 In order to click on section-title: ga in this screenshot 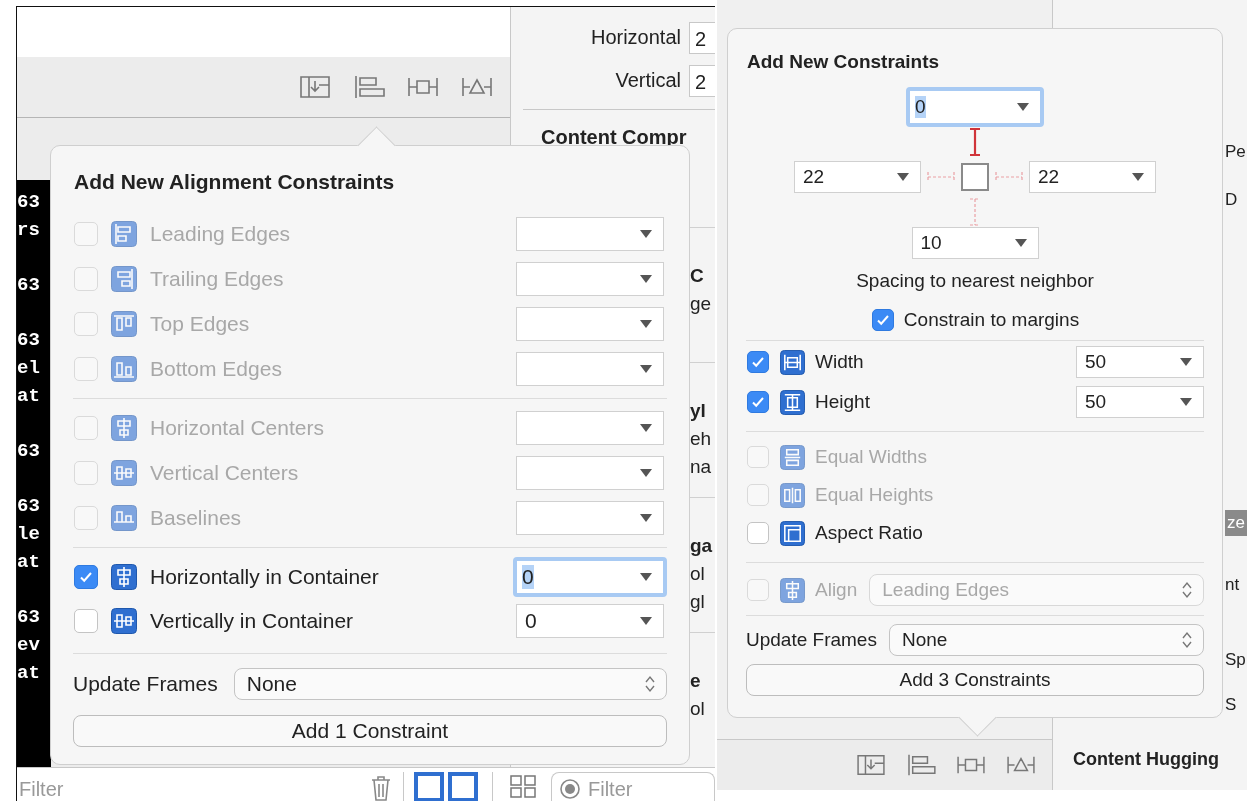, I will do `click(702, 546)`.